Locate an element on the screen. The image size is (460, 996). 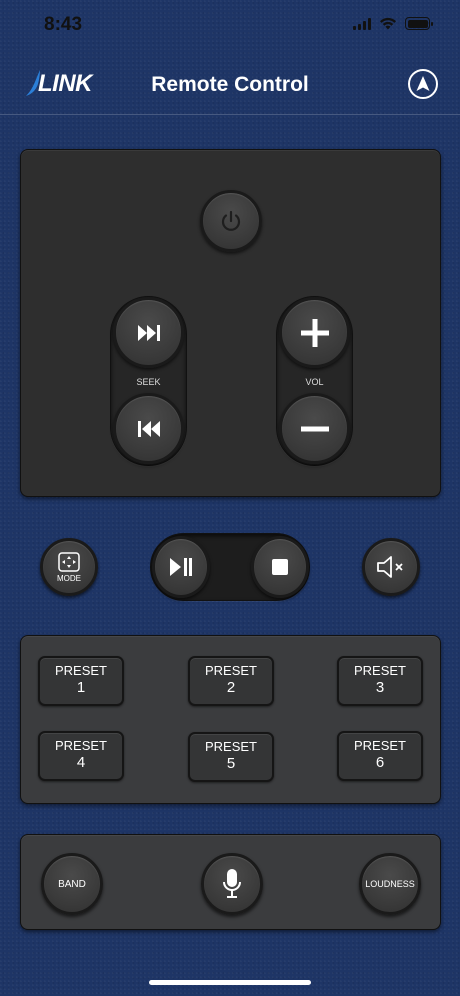
volume-down-button is located at coordinates (314, 428).